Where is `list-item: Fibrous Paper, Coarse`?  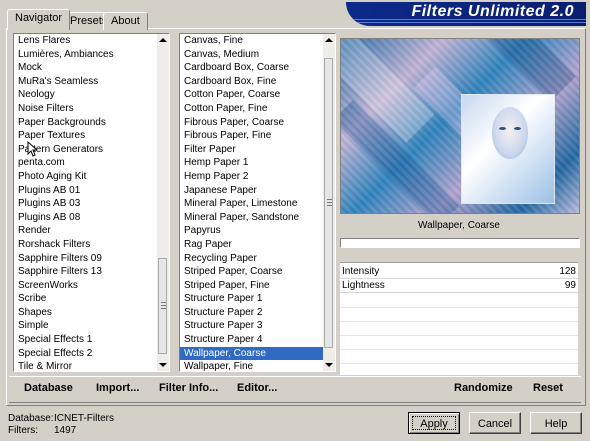
list-item: Fibrous Paper, Coarse is located at coordinates (257, 123).